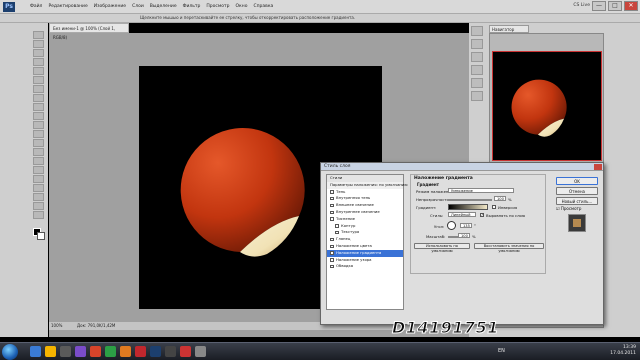  Describe the element at coordinates (41, 236) in the screenshot. I see `background-color-swatch` at that location.